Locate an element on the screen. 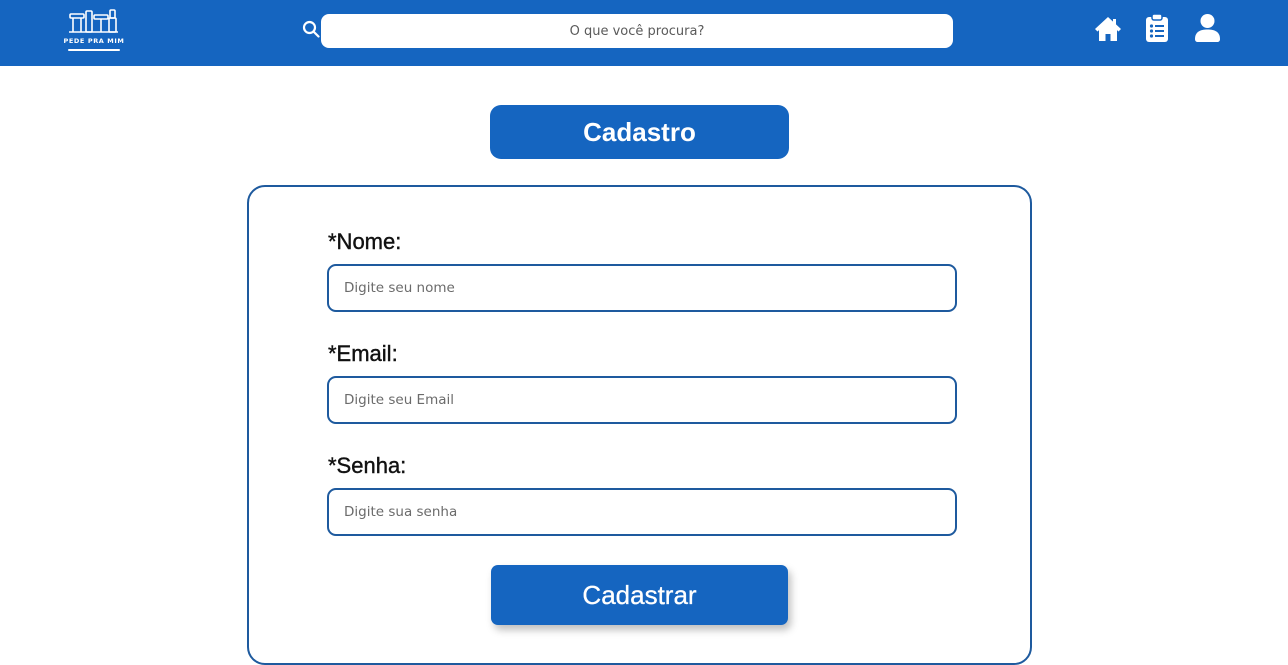 This screenshot has width=1288, height=665. tools-icon is located at coordinates (93, 21).